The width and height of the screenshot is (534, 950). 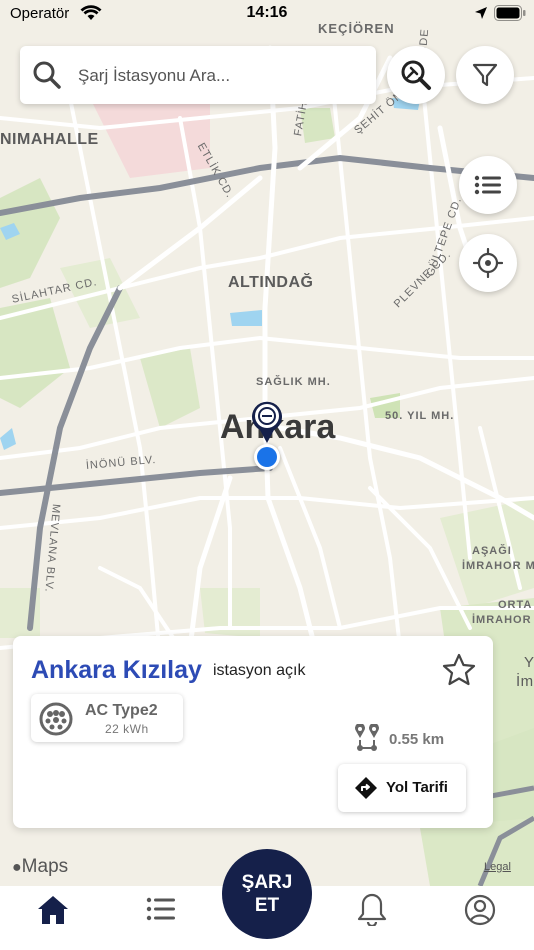 I want to click on star-icon, so click(x=459, y=669).